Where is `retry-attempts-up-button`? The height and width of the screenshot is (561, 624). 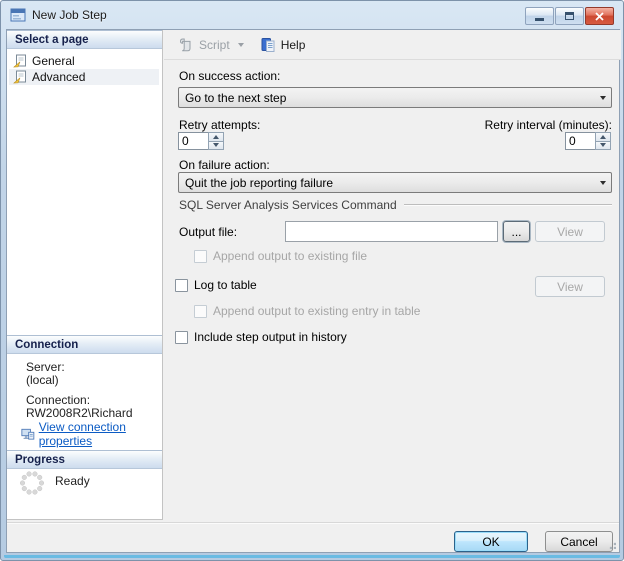
retry-attempts-up-button is located at coordinates (216, 137).